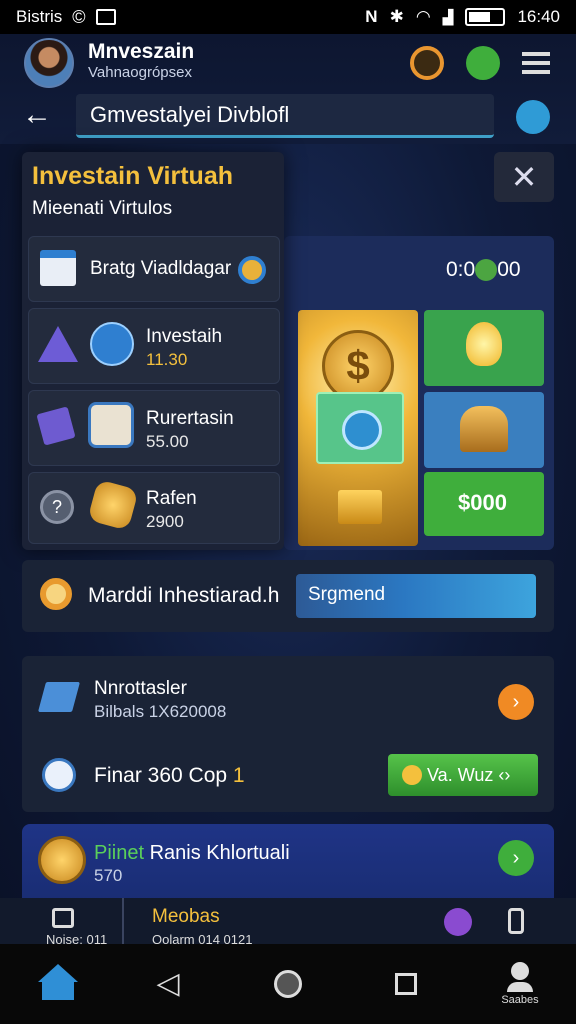 The width and height of the screenshot is (576, 1024). Describe the element at coordinates (102, 208) in the screenshot. I see `panel-subtitle: Mieenati Virtulos` at that location.